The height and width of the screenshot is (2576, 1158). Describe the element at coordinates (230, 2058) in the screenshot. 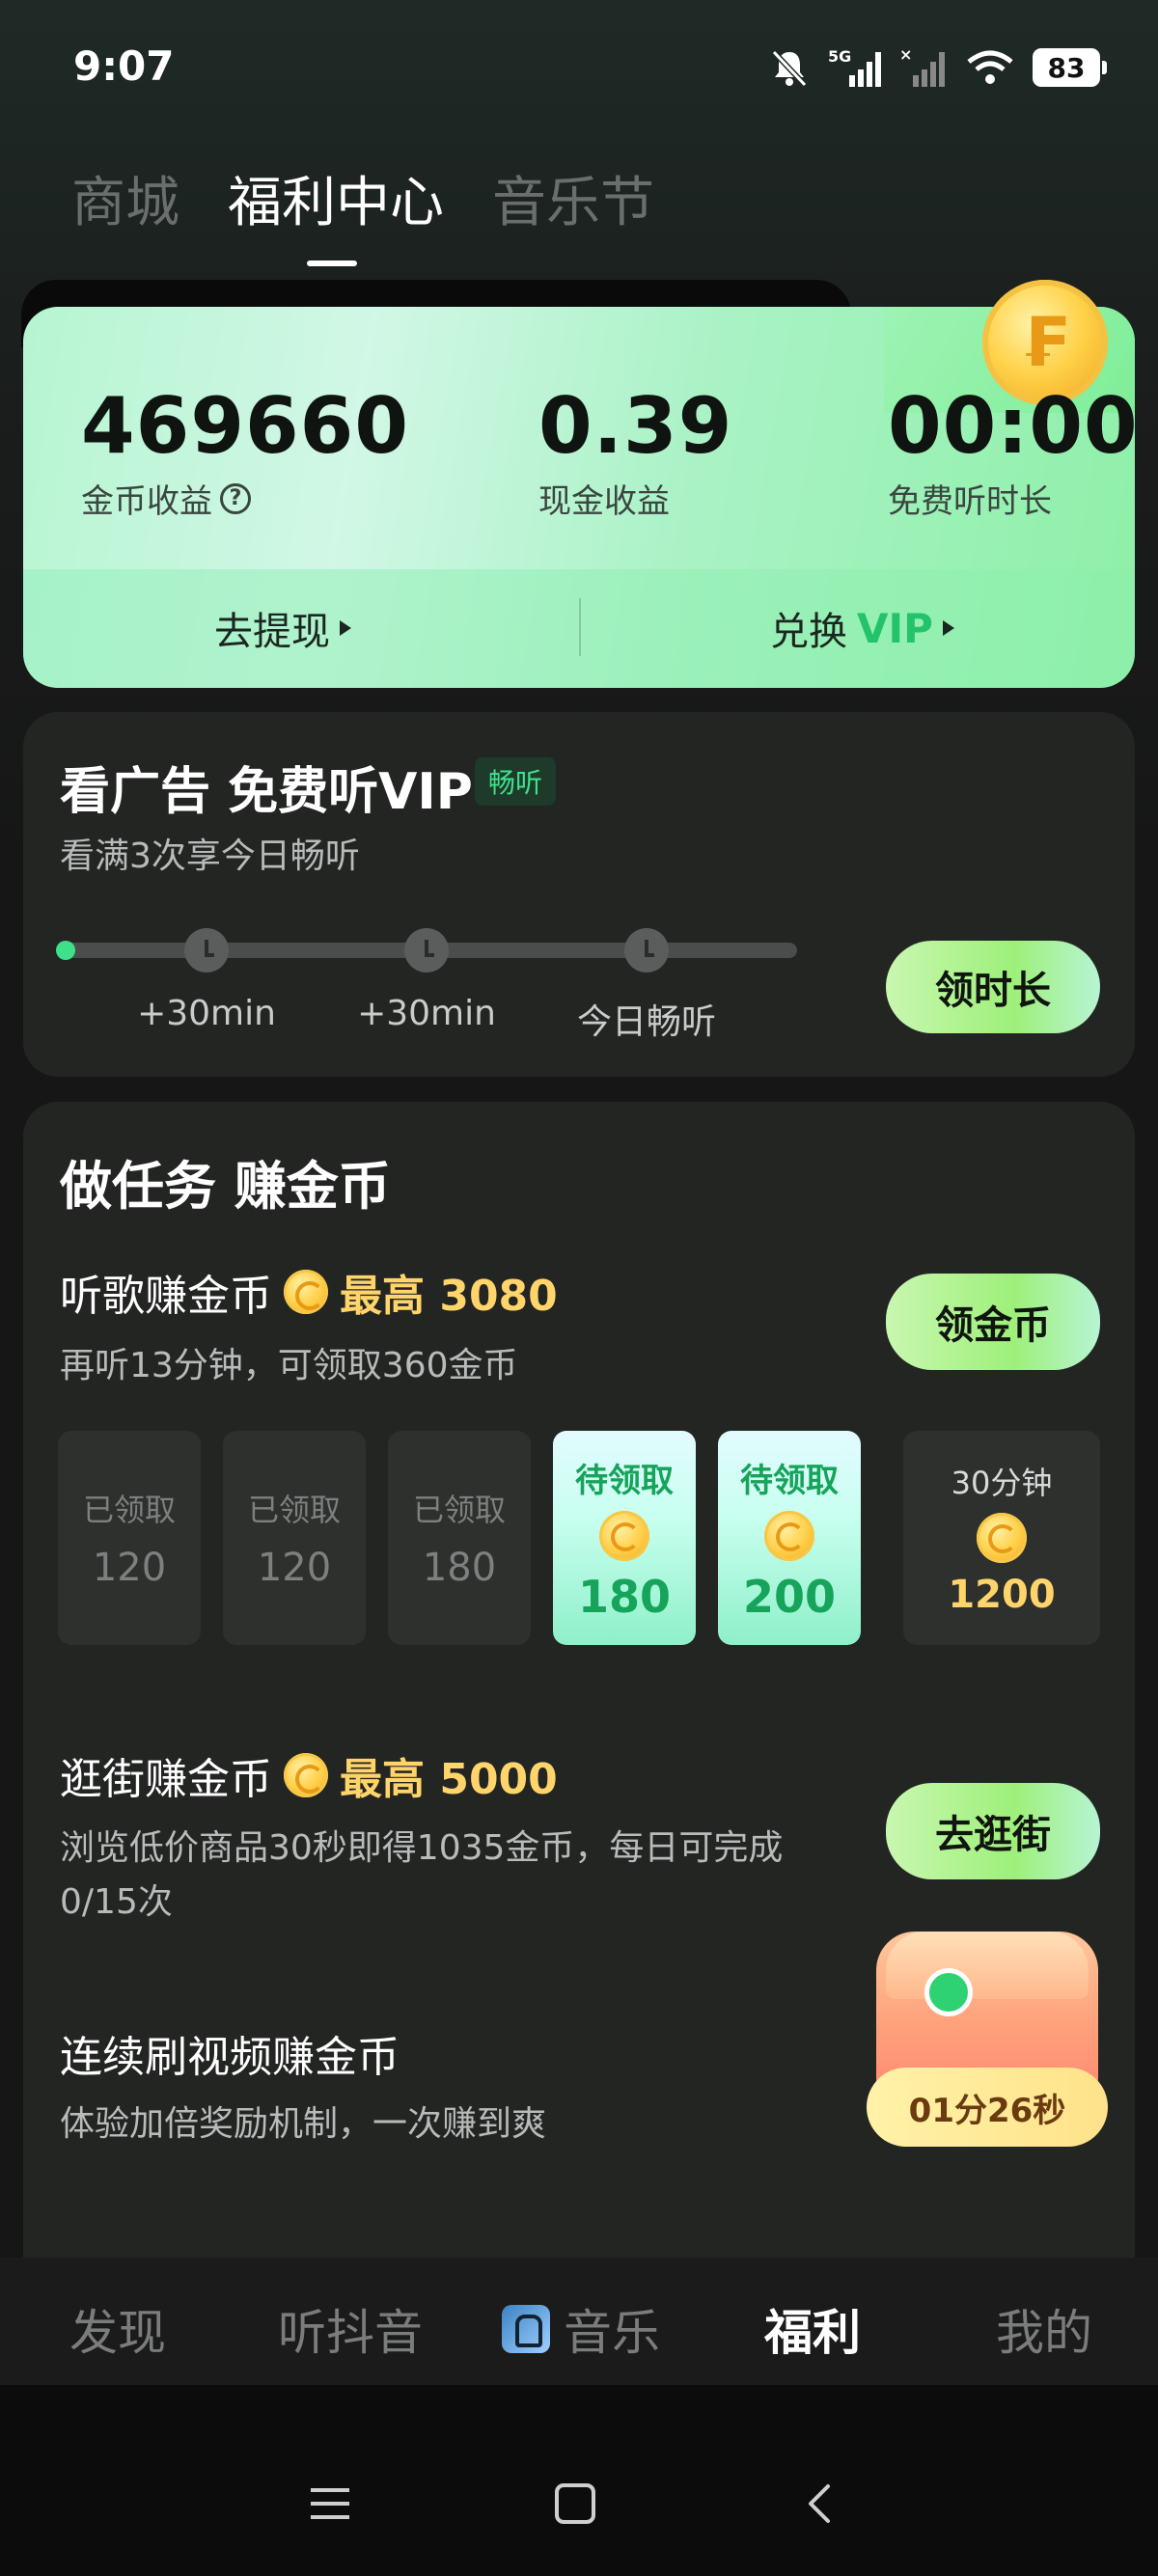

I see `video-task-title: 连续刷视频赚金币` at that location.